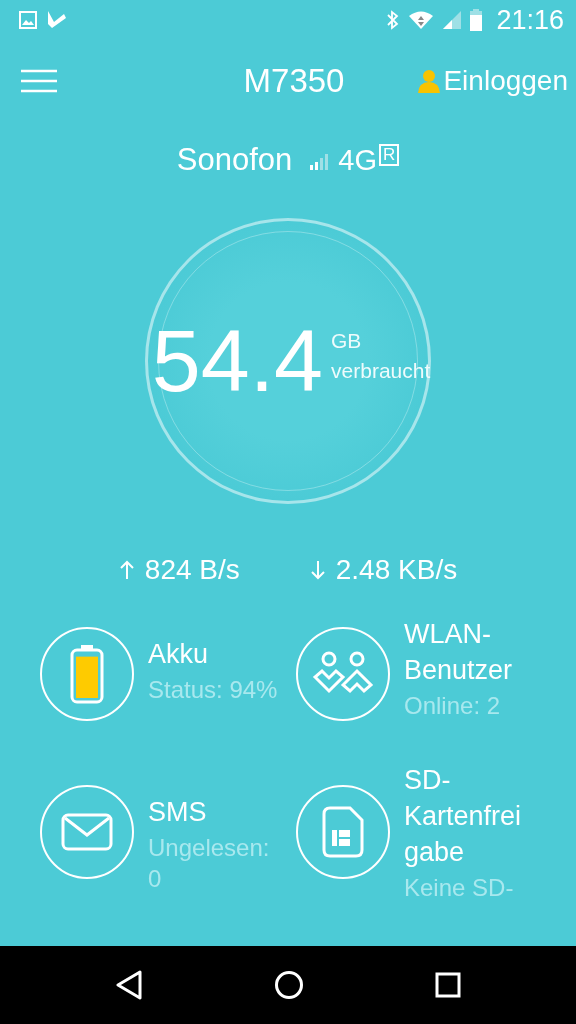 The width and height of the screenshot is (576, 1024). I want to click on usage-value: 54.4, so click(237, 361).